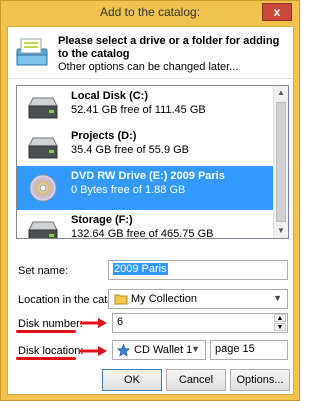  What do you see at coordinates (102, 220) in the screenshot?
I see `drive-name: Storage (F:)` at bounding box center [102, 220].